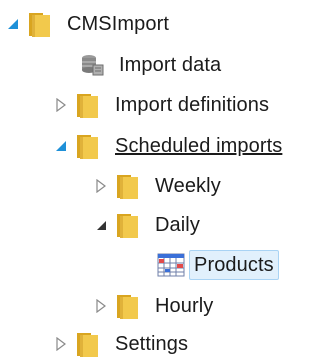 The image size is (320, 361). What do you see at coordinates (148, 225) in the screenshot?
I see `tree-node-daily: Daily` at bounding box center [148, 225].